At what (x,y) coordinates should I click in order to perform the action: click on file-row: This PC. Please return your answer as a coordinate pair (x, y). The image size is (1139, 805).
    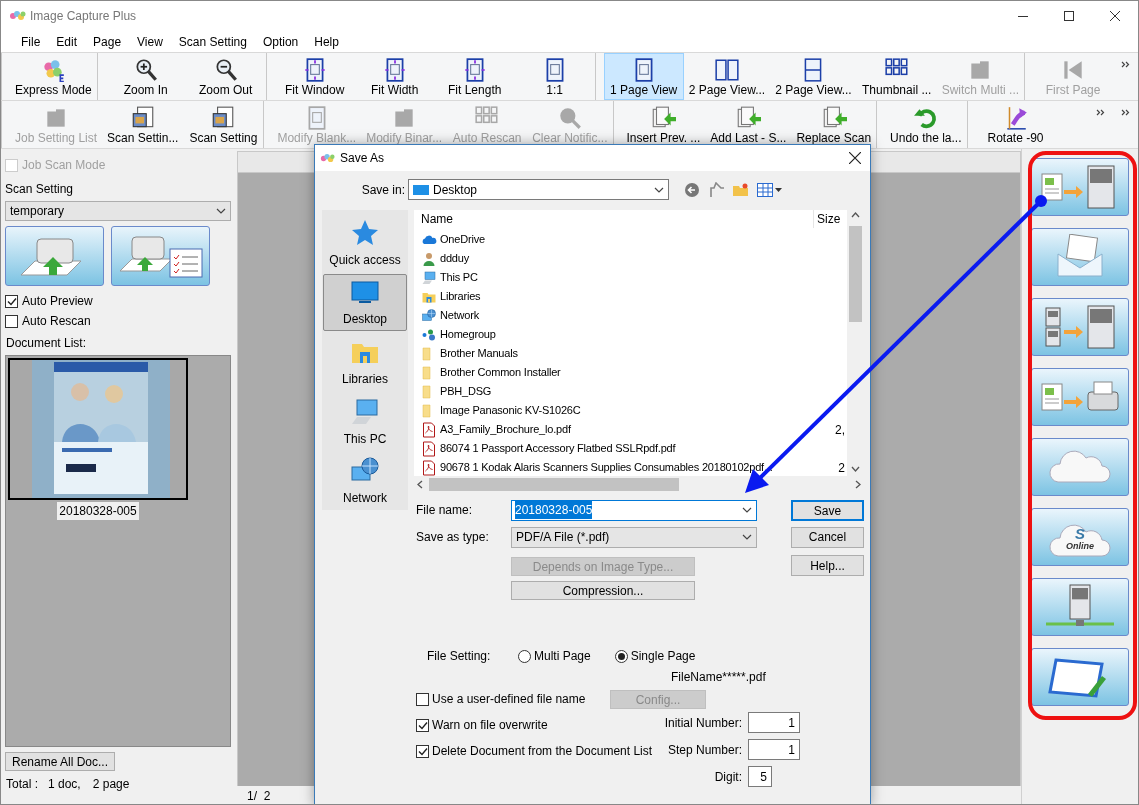
    Looking at the image, I should click on (613, 277).